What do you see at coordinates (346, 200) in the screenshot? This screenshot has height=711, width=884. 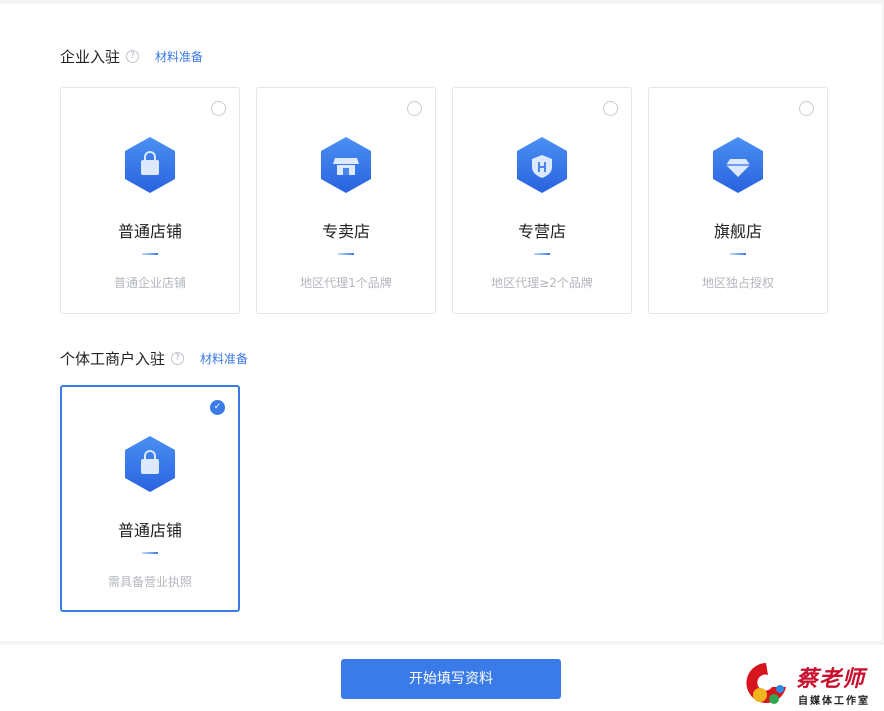 I see `store-card-specialty: 专卖店 地区代理1个品牌` at bounding box center [346, 200].